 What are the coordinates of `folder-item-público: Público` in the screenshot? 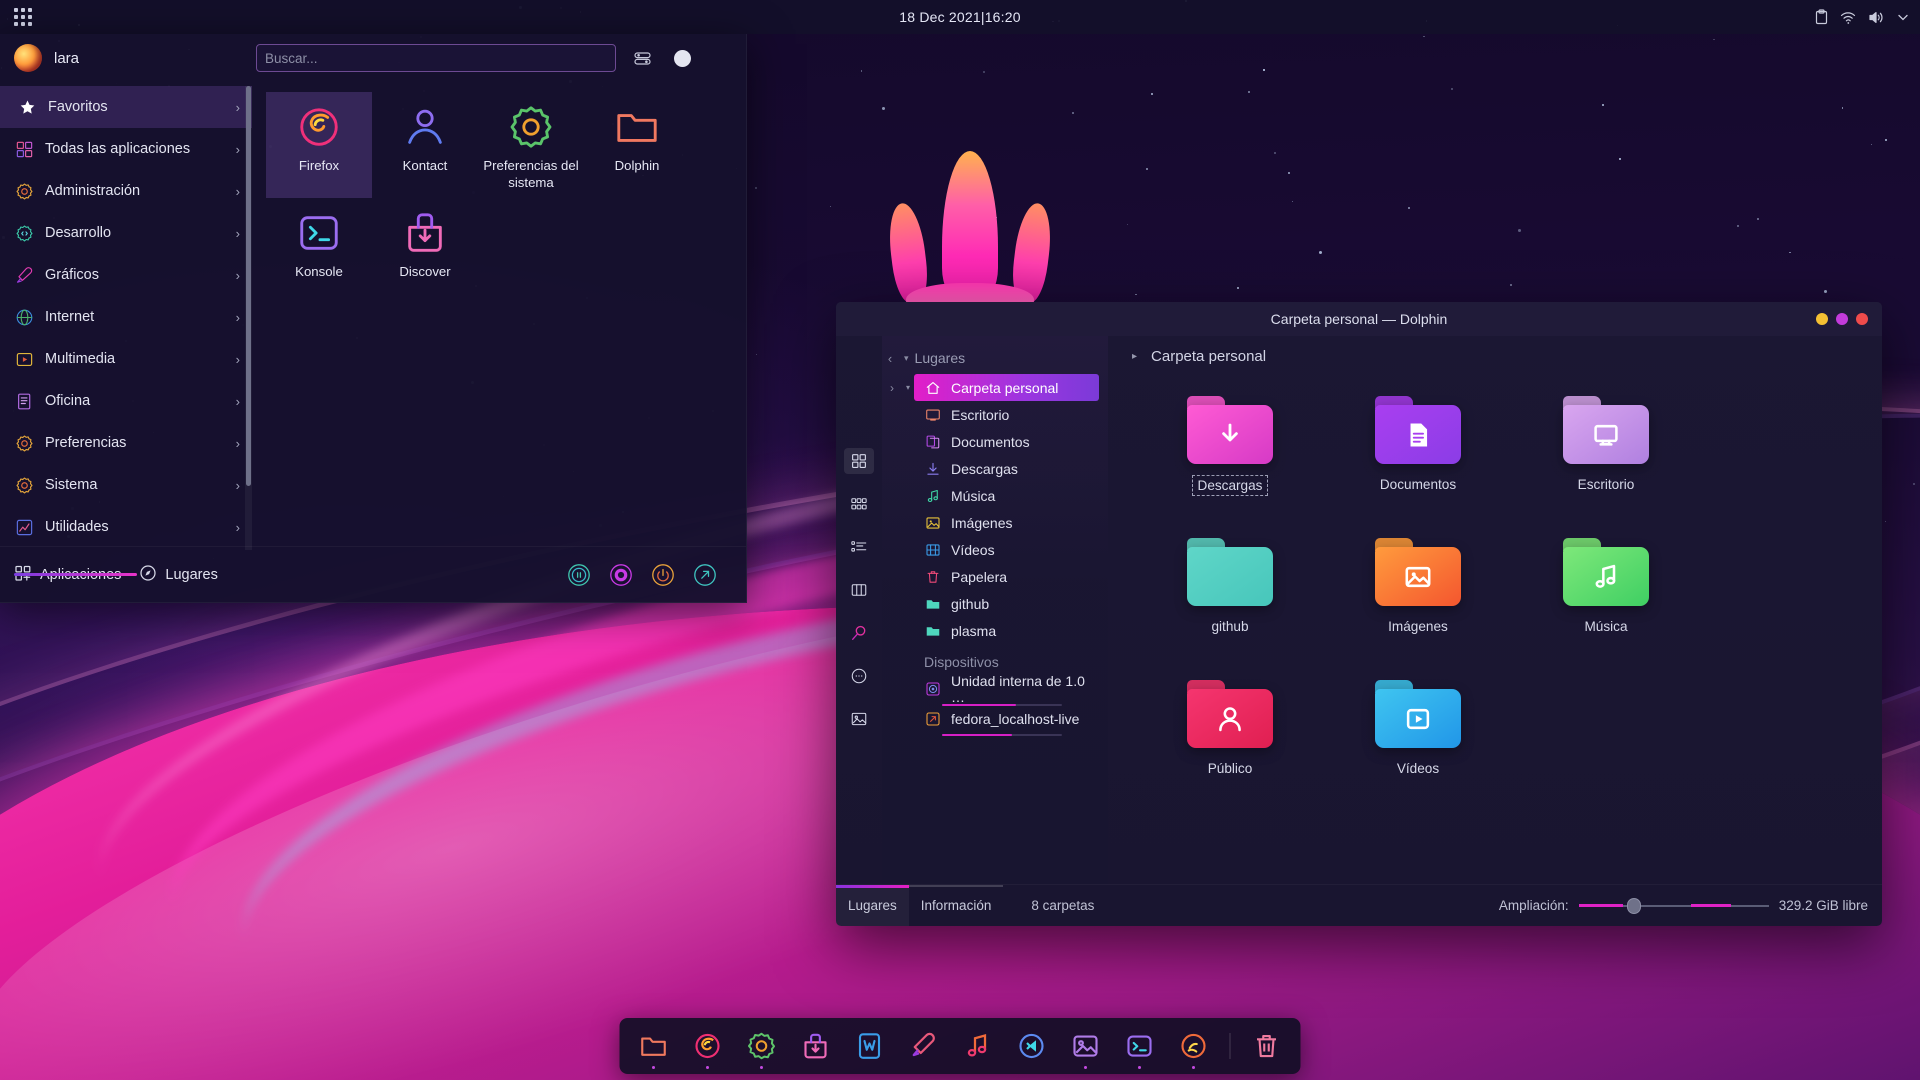 It's located at (1230, 751).